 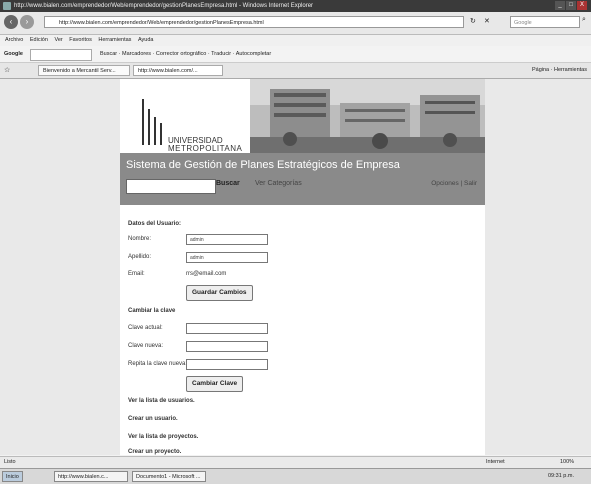 I want to click on zoom-level: 100%, so click(x=567, y=462).